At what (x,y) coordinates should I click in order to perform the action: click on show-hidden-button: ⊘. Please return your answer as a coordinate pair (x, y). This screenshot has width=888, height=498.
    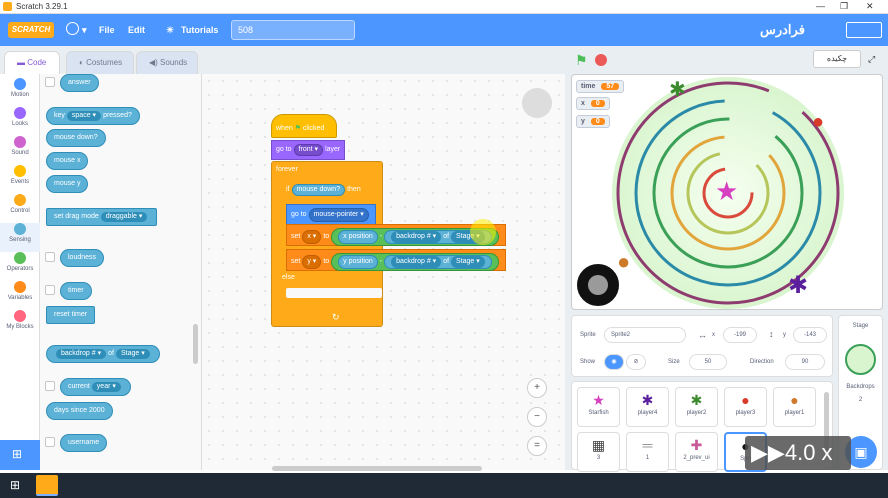
    Looking at the image, I should click on (636, 362).